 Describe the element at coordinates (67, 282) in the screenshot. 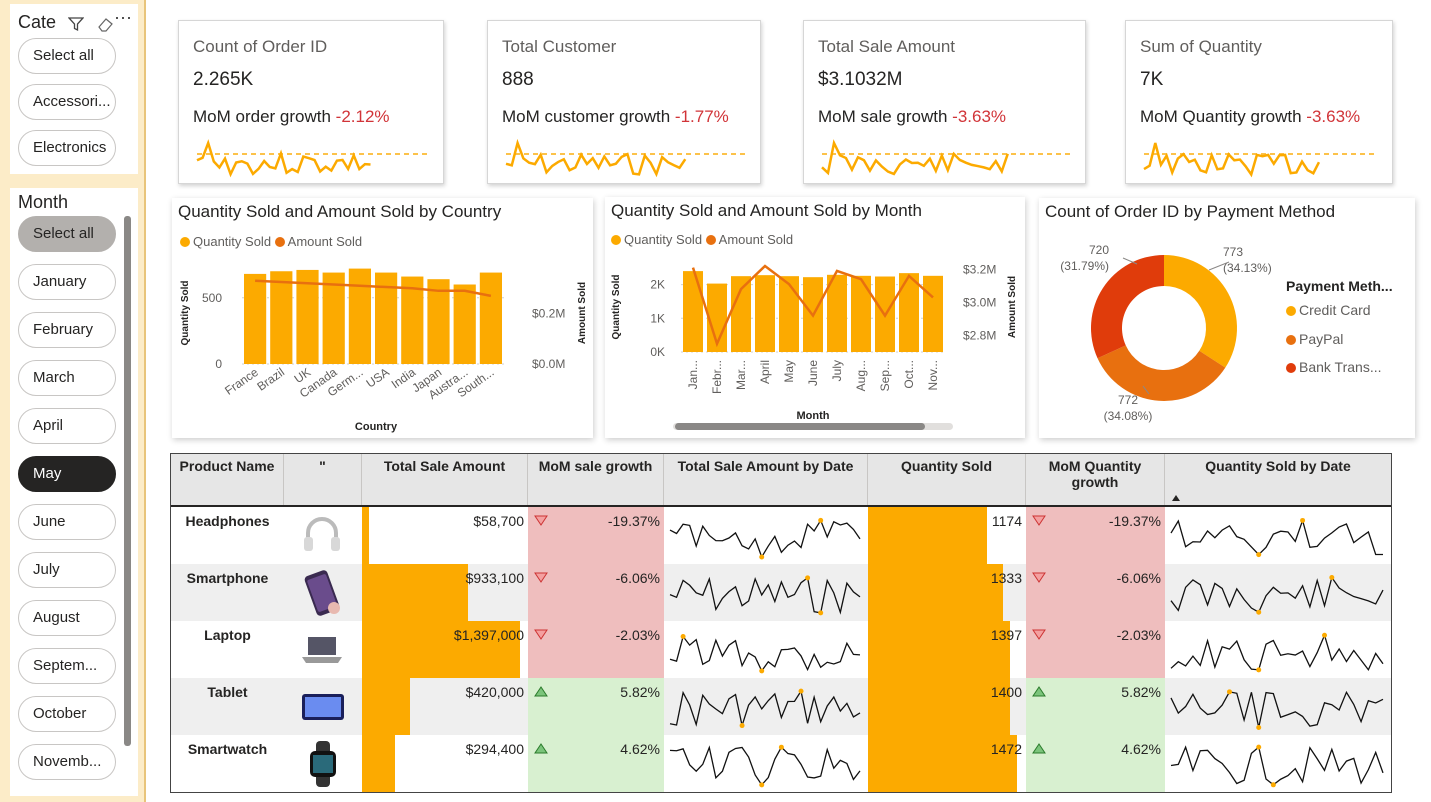

I see `month-item-january: January` at that location.